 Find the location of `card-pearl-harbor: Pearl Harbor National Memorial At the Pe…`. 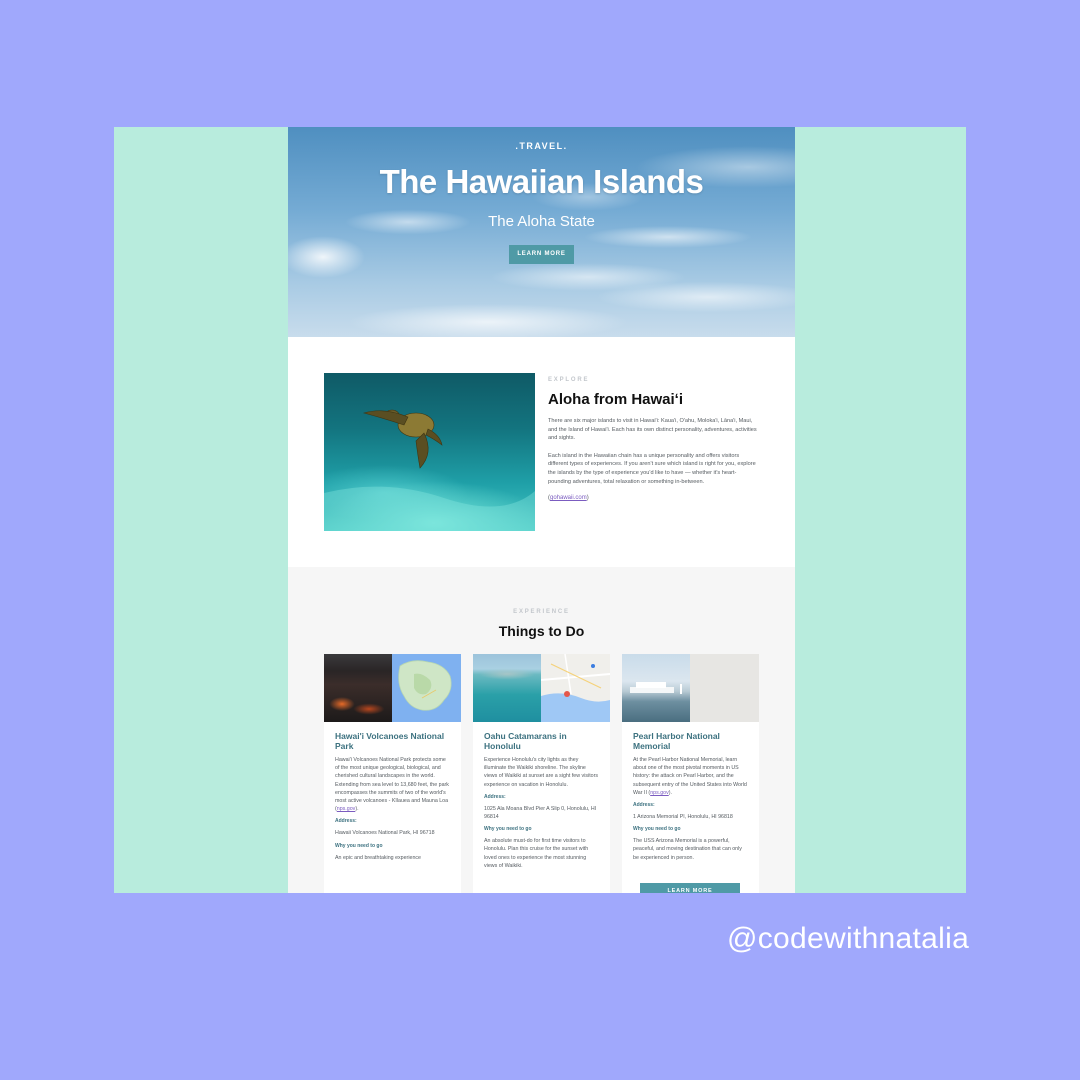

card-pearl-harbor: Pearl Harbor National Memorial At the Pe… is located at coordinates (690, 773).